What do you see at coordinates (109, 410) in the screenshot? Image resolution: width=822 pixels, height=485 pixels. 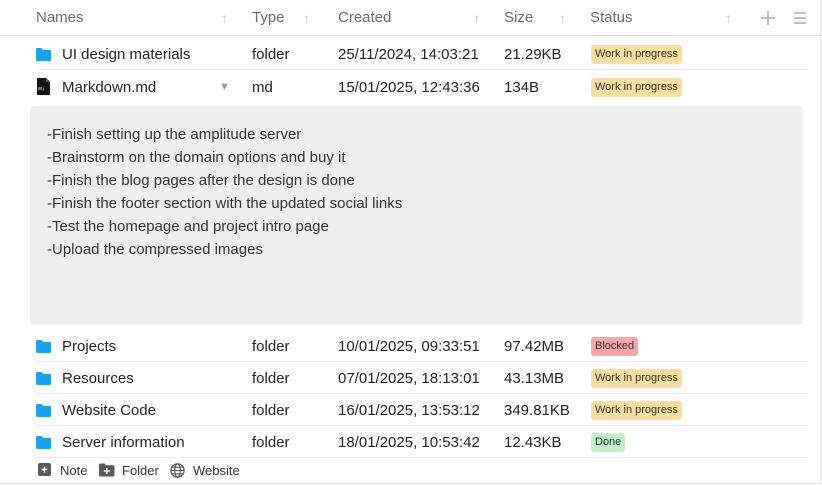 I see `row-name: Website Code` at bounding box center [109, 410].